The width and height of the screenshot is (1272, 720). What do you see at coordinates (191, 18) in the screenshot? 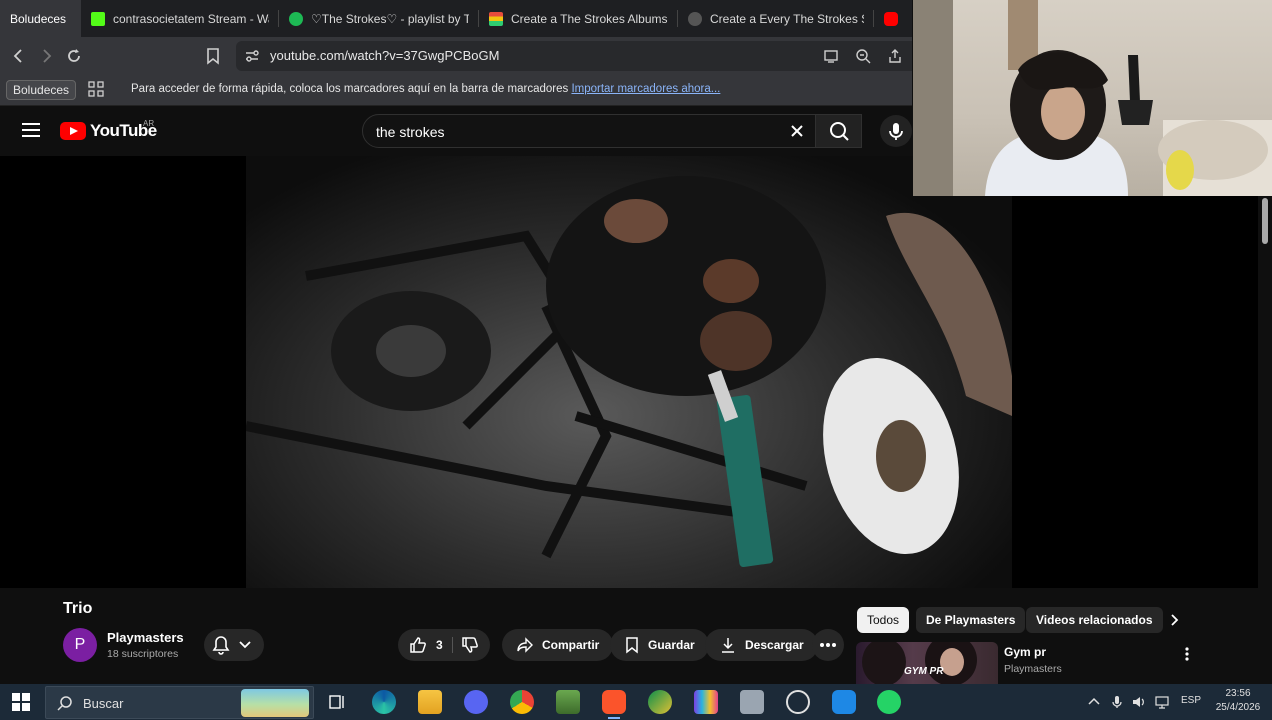
I see `tab-title: contrasocietatem Stream - Wat` at bounding box center [191, 18].